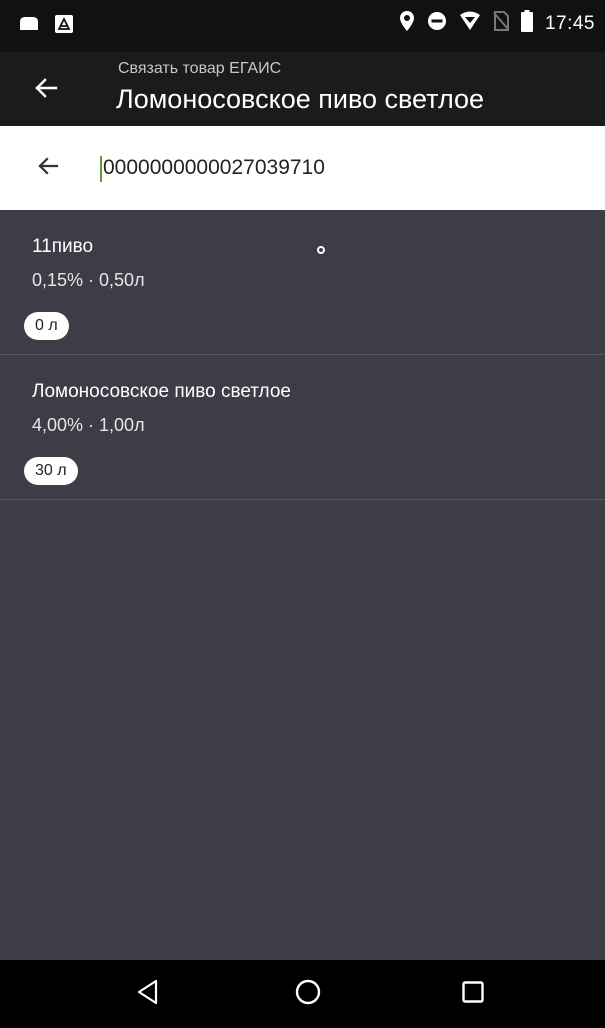 The width and height of the screenshot is (605, 1028). What do you see at coordinates (407, 23) in the screenshot?
I see `location-icon` at bounding box center [407, 23].